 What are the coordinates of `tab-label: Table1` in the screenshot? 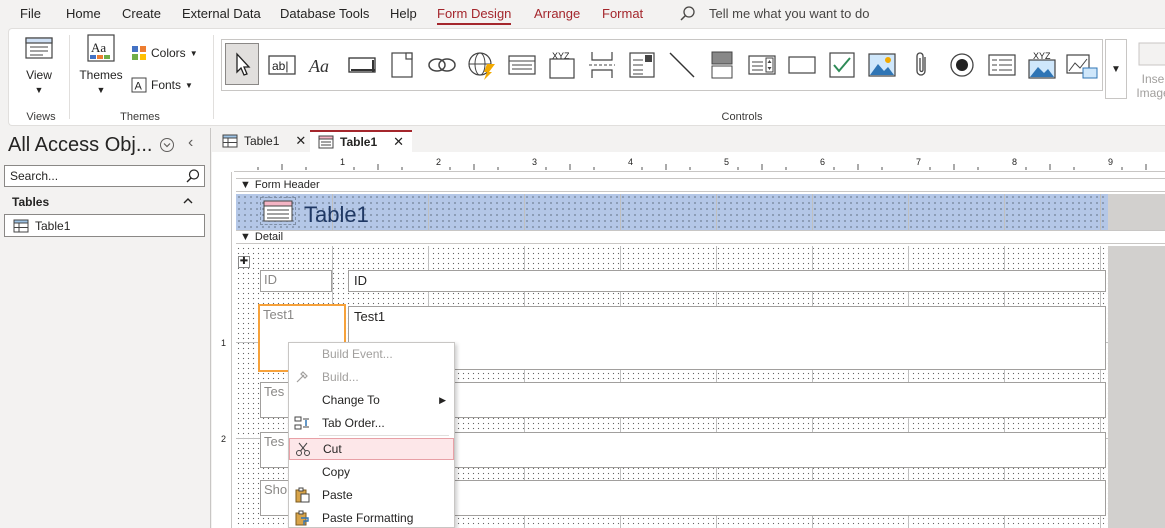 It's located at (262, 141).